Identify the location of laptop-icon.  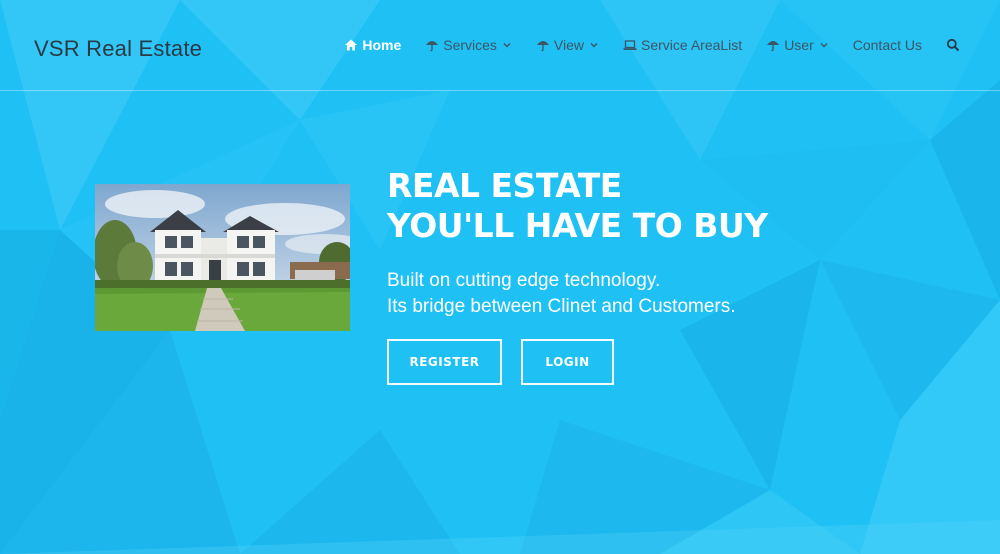
(630, 45).